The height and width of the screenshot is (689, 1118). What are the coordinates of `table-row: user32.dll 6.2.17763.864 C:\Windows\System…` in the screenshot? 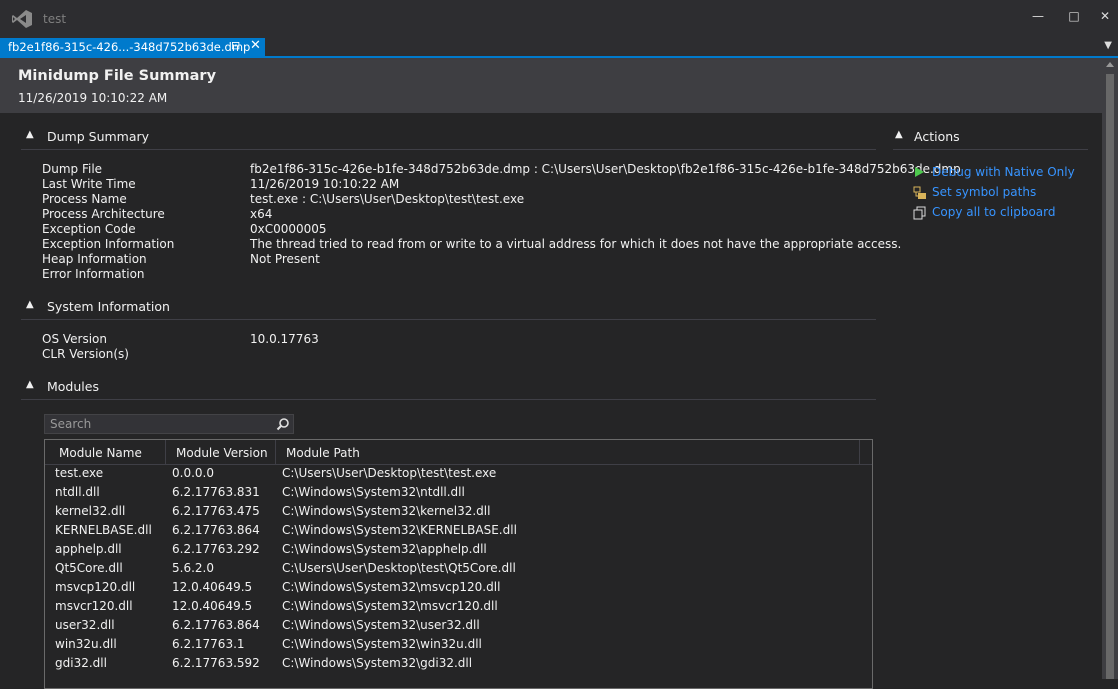 It's located at (458, 627).